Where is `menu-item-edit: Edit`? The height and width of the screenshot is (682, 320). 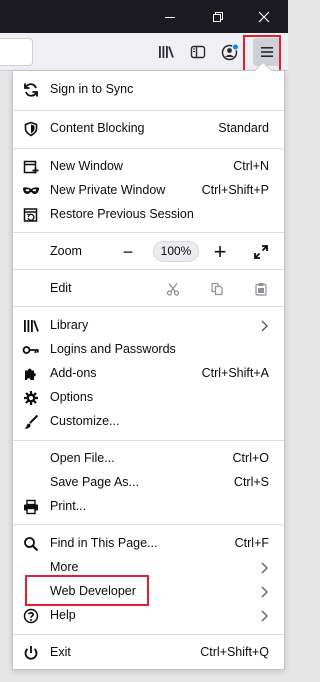 menu-item-edit: Edit is located at coordinates (148, 289).